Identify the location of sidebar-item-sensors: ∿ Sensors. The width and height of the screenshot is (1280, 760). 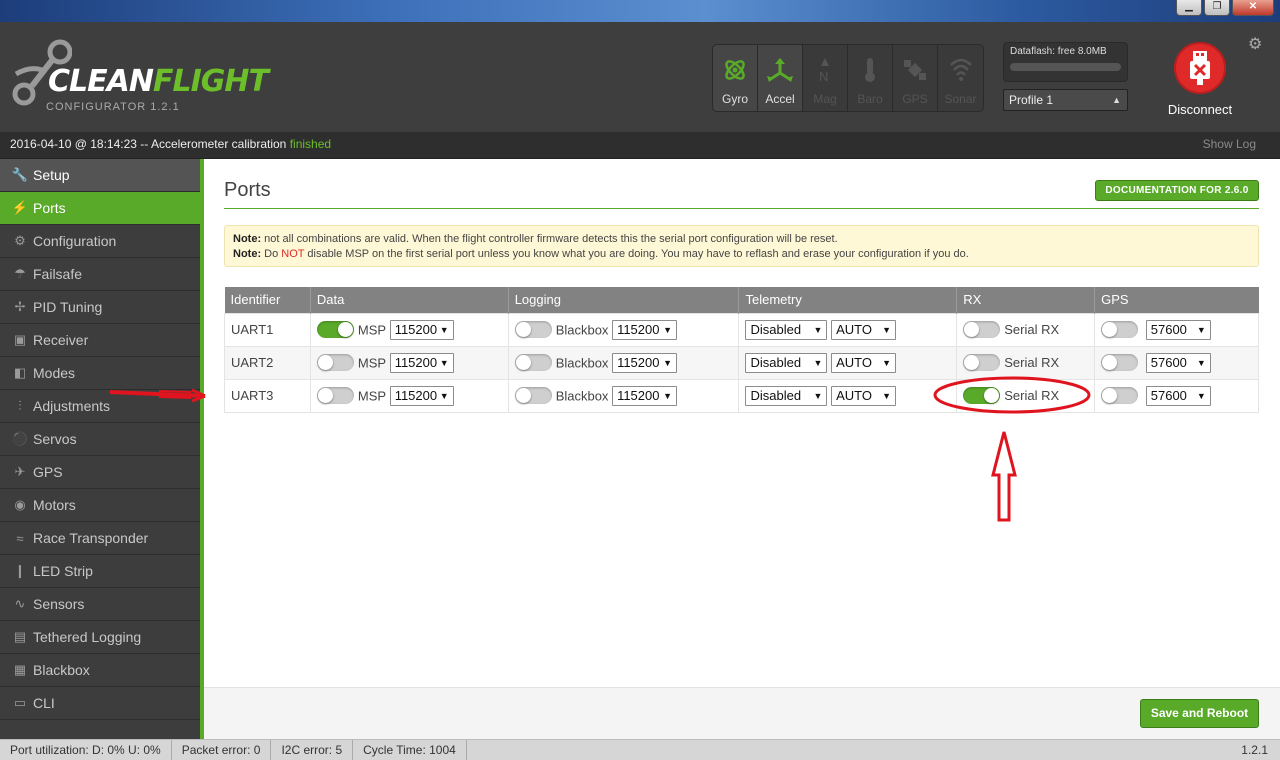
(100, 604).